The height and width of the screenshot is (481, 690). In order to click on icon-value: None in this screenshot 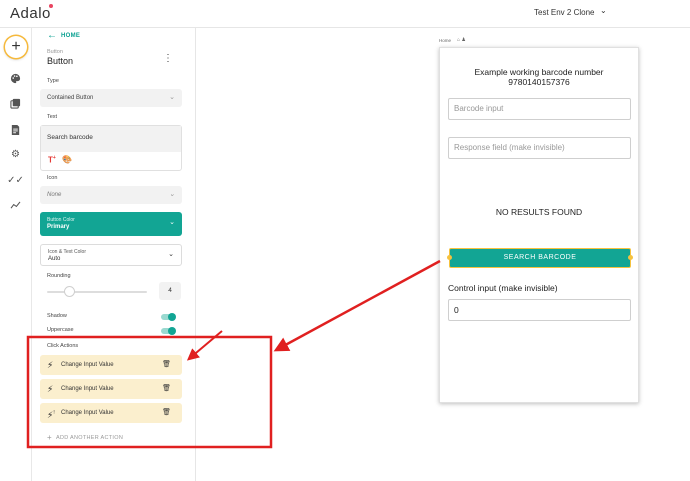, I will do `click(54, 195)`.